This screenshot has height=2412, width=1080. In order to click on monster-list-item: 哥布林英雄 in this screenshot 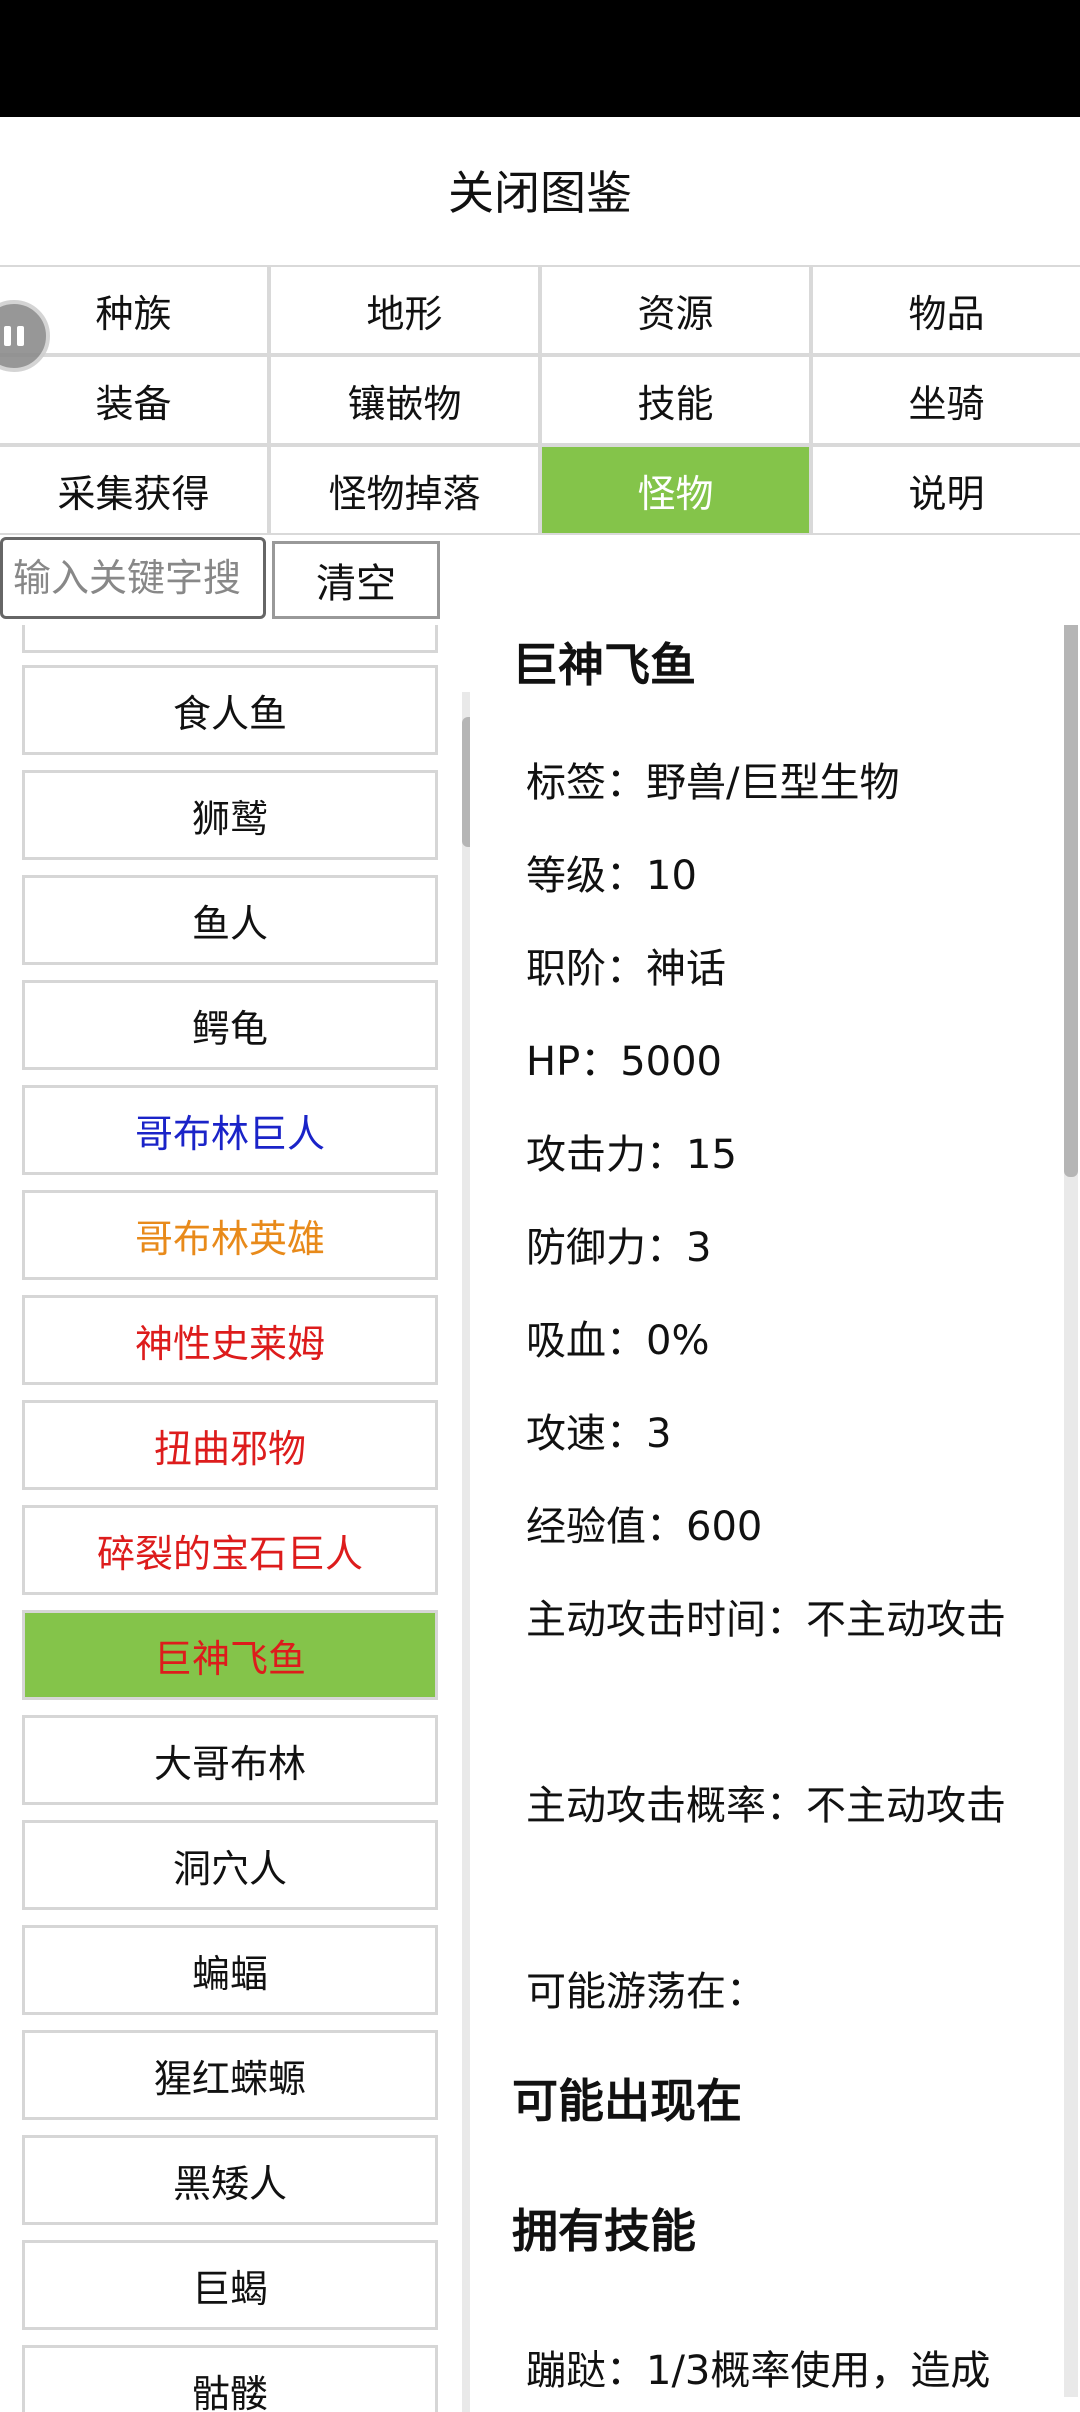, I will do `click(230, 1235)`.